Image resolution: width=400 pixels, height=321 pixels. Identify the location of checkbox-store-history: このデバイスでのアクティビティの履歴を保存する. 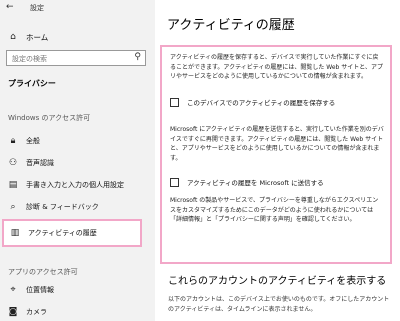
(252, 102).